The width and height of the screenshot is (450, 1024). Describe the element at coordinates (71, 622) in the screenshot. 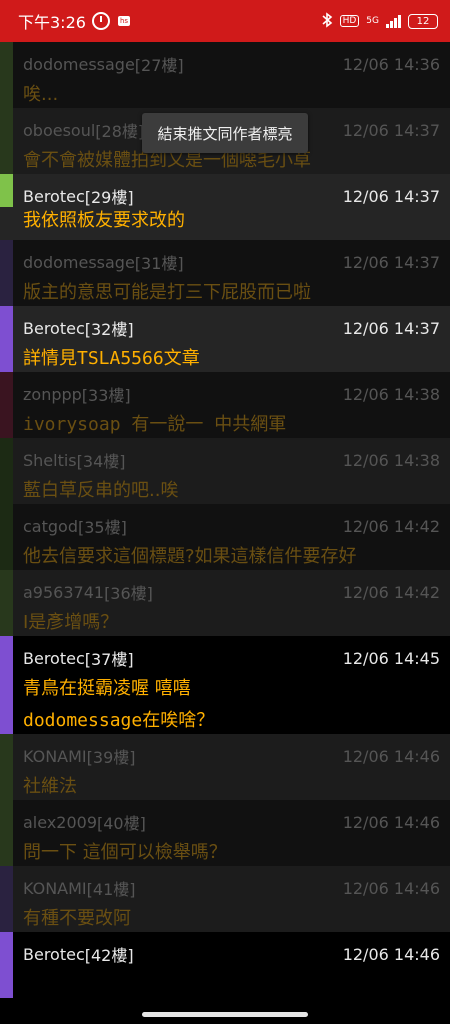

I see `comment-text: I是彥增嗎？` at that location.